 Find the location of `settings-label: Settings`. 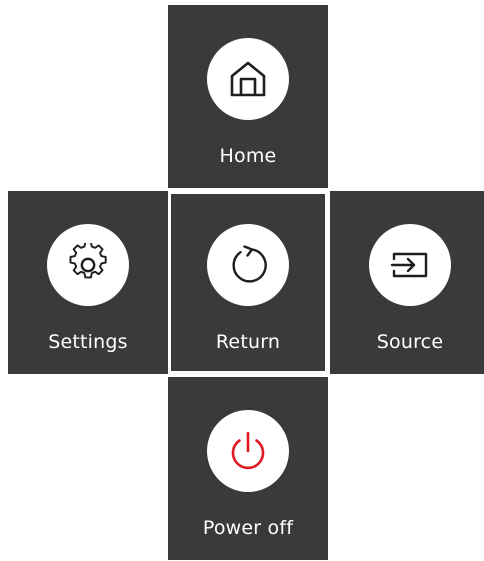

settings-label: Settings is located at coordinates (88, 342).